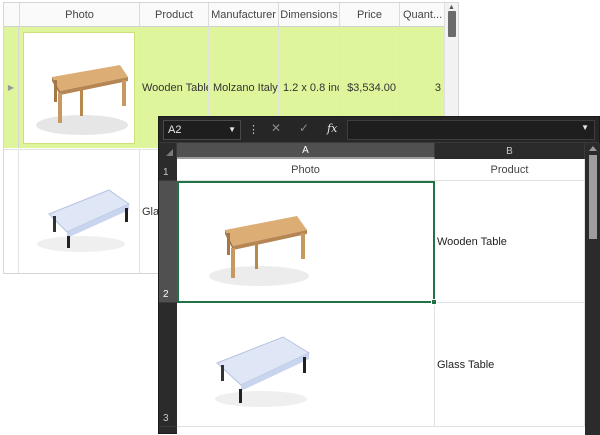 The width and height of the screenshot is (600, 435). I want to click on column-header-b: B, so click(510, 151).